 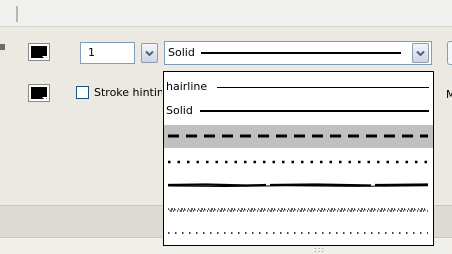 I want to click on dotted-sample-line, so click(x=298, y=162).